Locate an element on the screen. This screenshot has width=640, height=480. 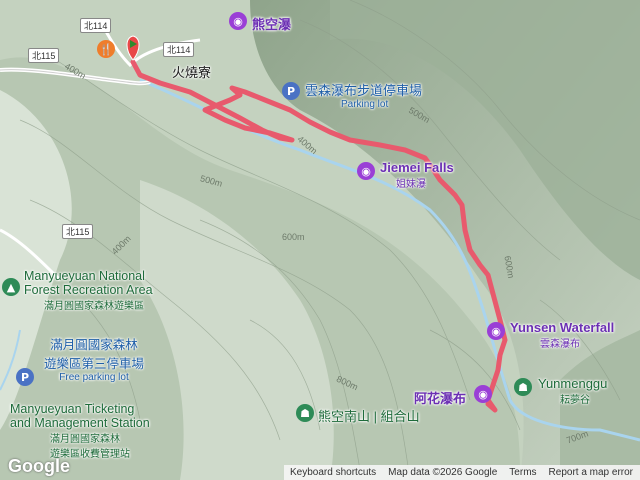
report-error-link: Report a map error is located at coordinates (591, 472).